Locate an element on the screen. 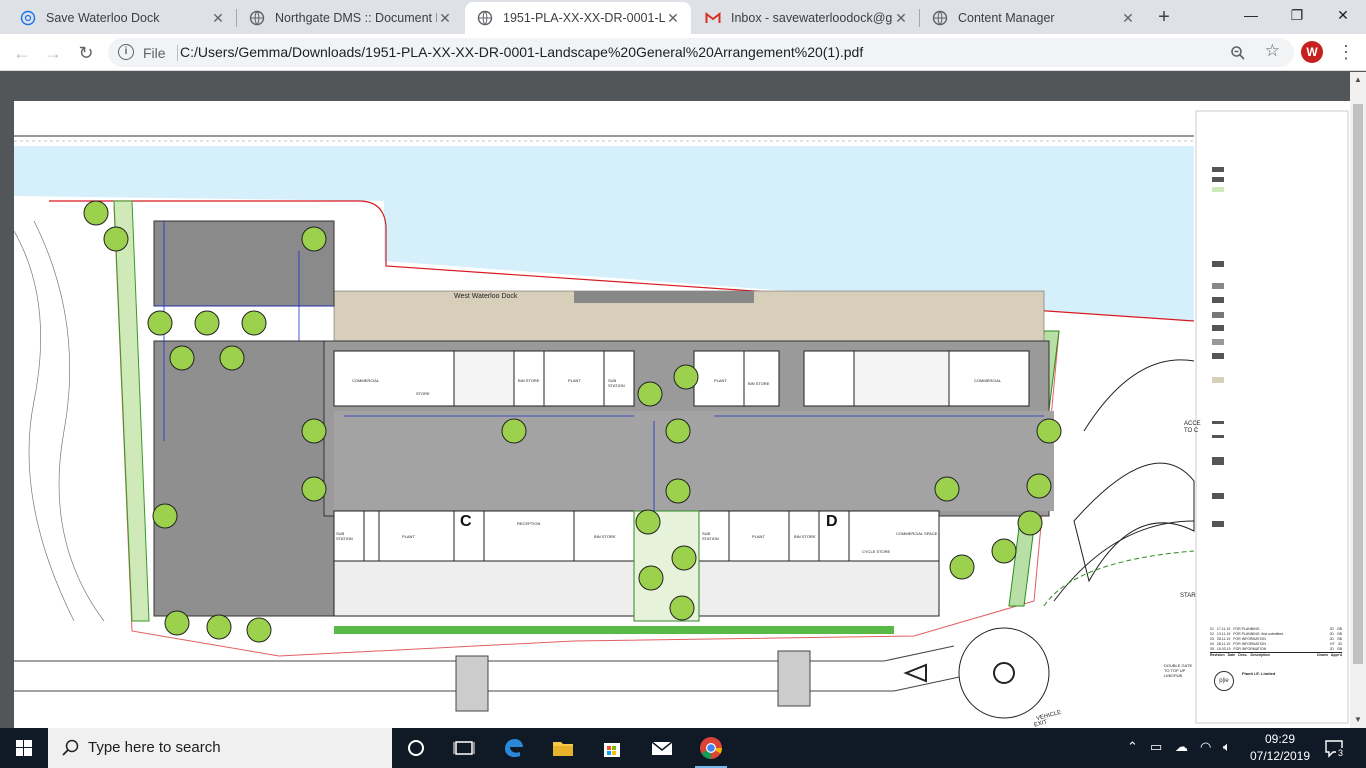 This screenshot has width=1366, height=768. room-label: CYCLE STORE is located at coordinates (876, 551).